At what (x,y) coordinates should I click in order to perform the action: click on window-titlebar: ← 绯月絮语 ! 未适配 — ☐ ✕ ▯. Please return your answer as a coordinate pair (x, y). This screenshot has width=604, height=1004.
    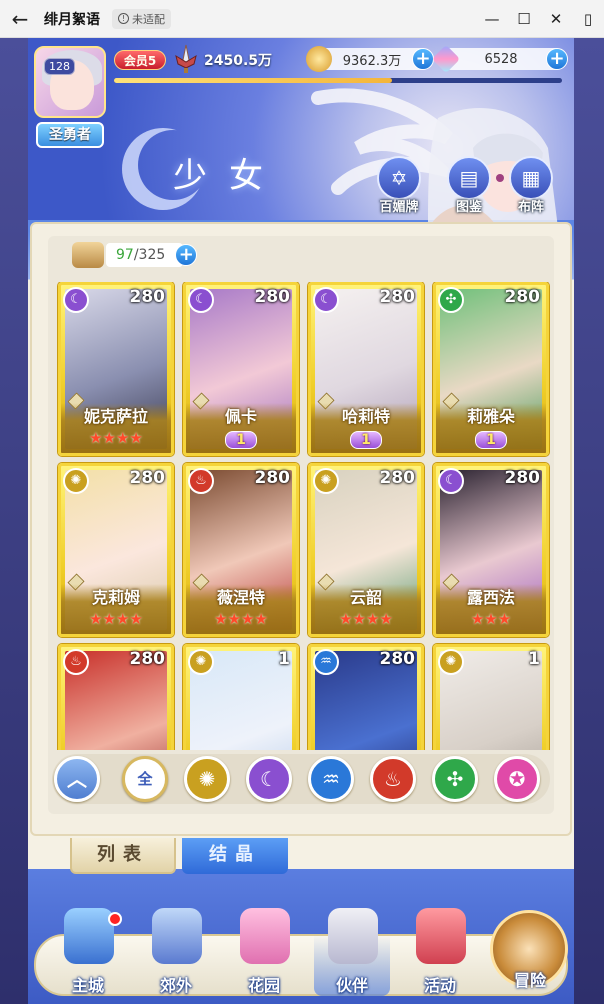
    Looking at the image, I should click on (302, 19).